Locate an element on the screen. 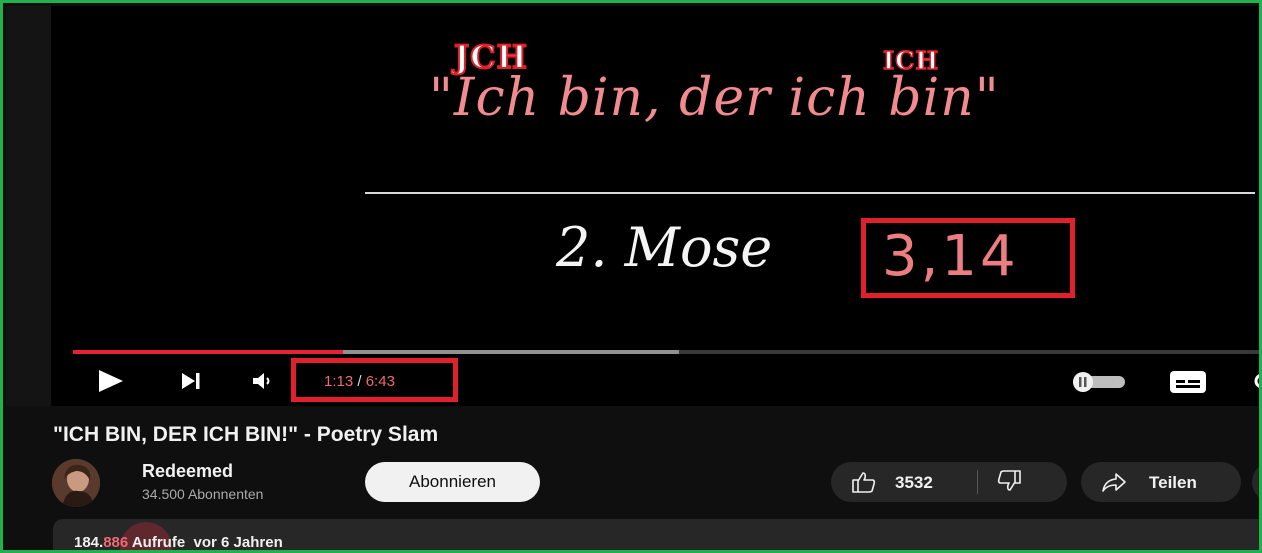 This screenshot has height=553, width=1262. views-prefix: 184. is located at coordinates (89, 542).